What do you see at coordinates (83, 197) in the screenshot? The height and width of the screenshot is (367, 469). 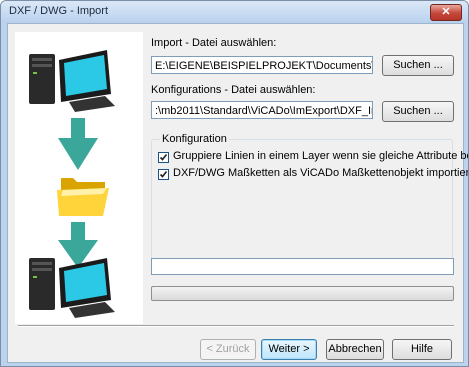 I see `folder-icon` at bounding box center [83, 197].